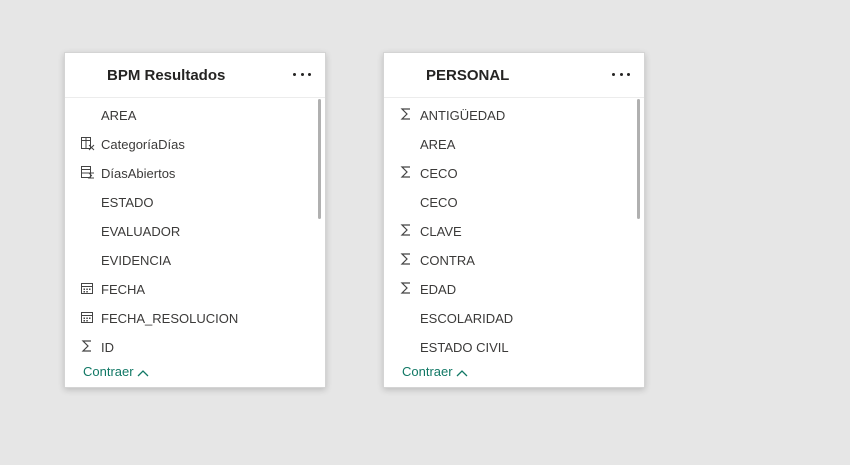 Image resolution: width=850 pixels, height=465 pixels. I want to click on field-item: ANTIGÜEDAD, so click(509, 115).